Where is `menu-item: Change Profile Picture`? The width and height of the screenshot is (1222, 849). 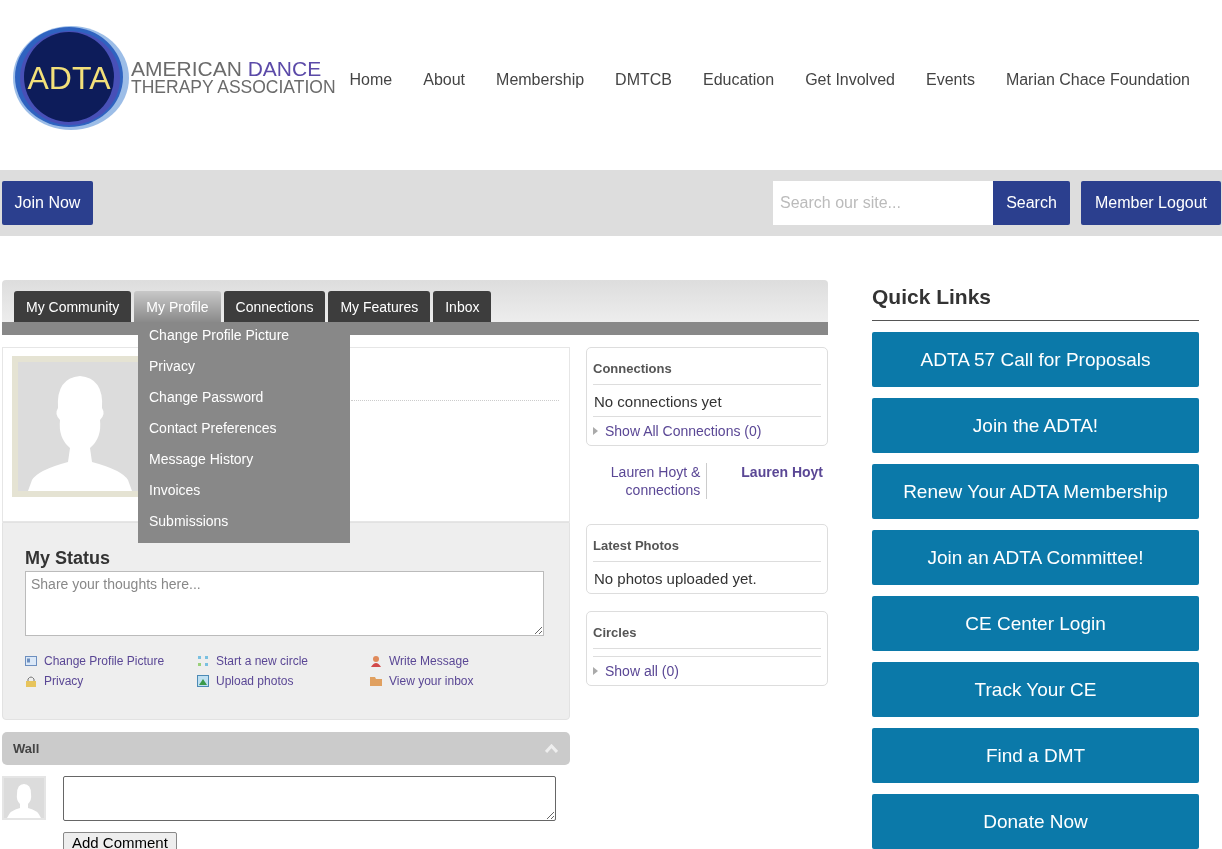 menu-item: Change Profile Picture is located at coordinates (244, 340).